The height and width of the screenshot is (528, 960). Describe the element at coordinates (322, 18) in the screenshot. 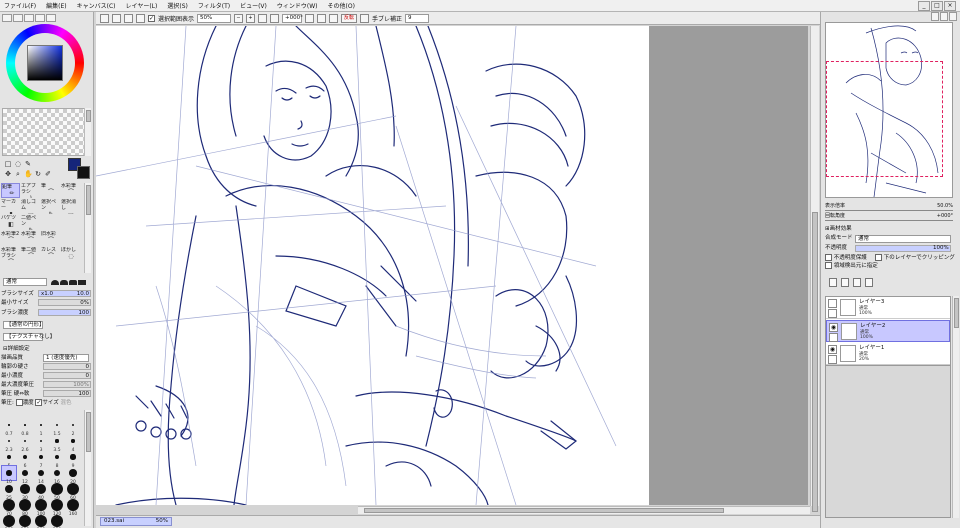

I see `rotate-right-button` at that location.